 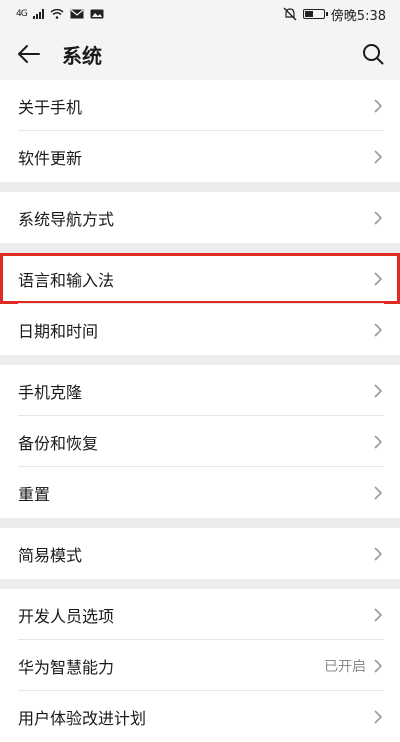 What do you see at coordinates (58, 443) in the screenshot?
I see `settings-item-label: 备份和恢复` at bounding box center [58, 443].